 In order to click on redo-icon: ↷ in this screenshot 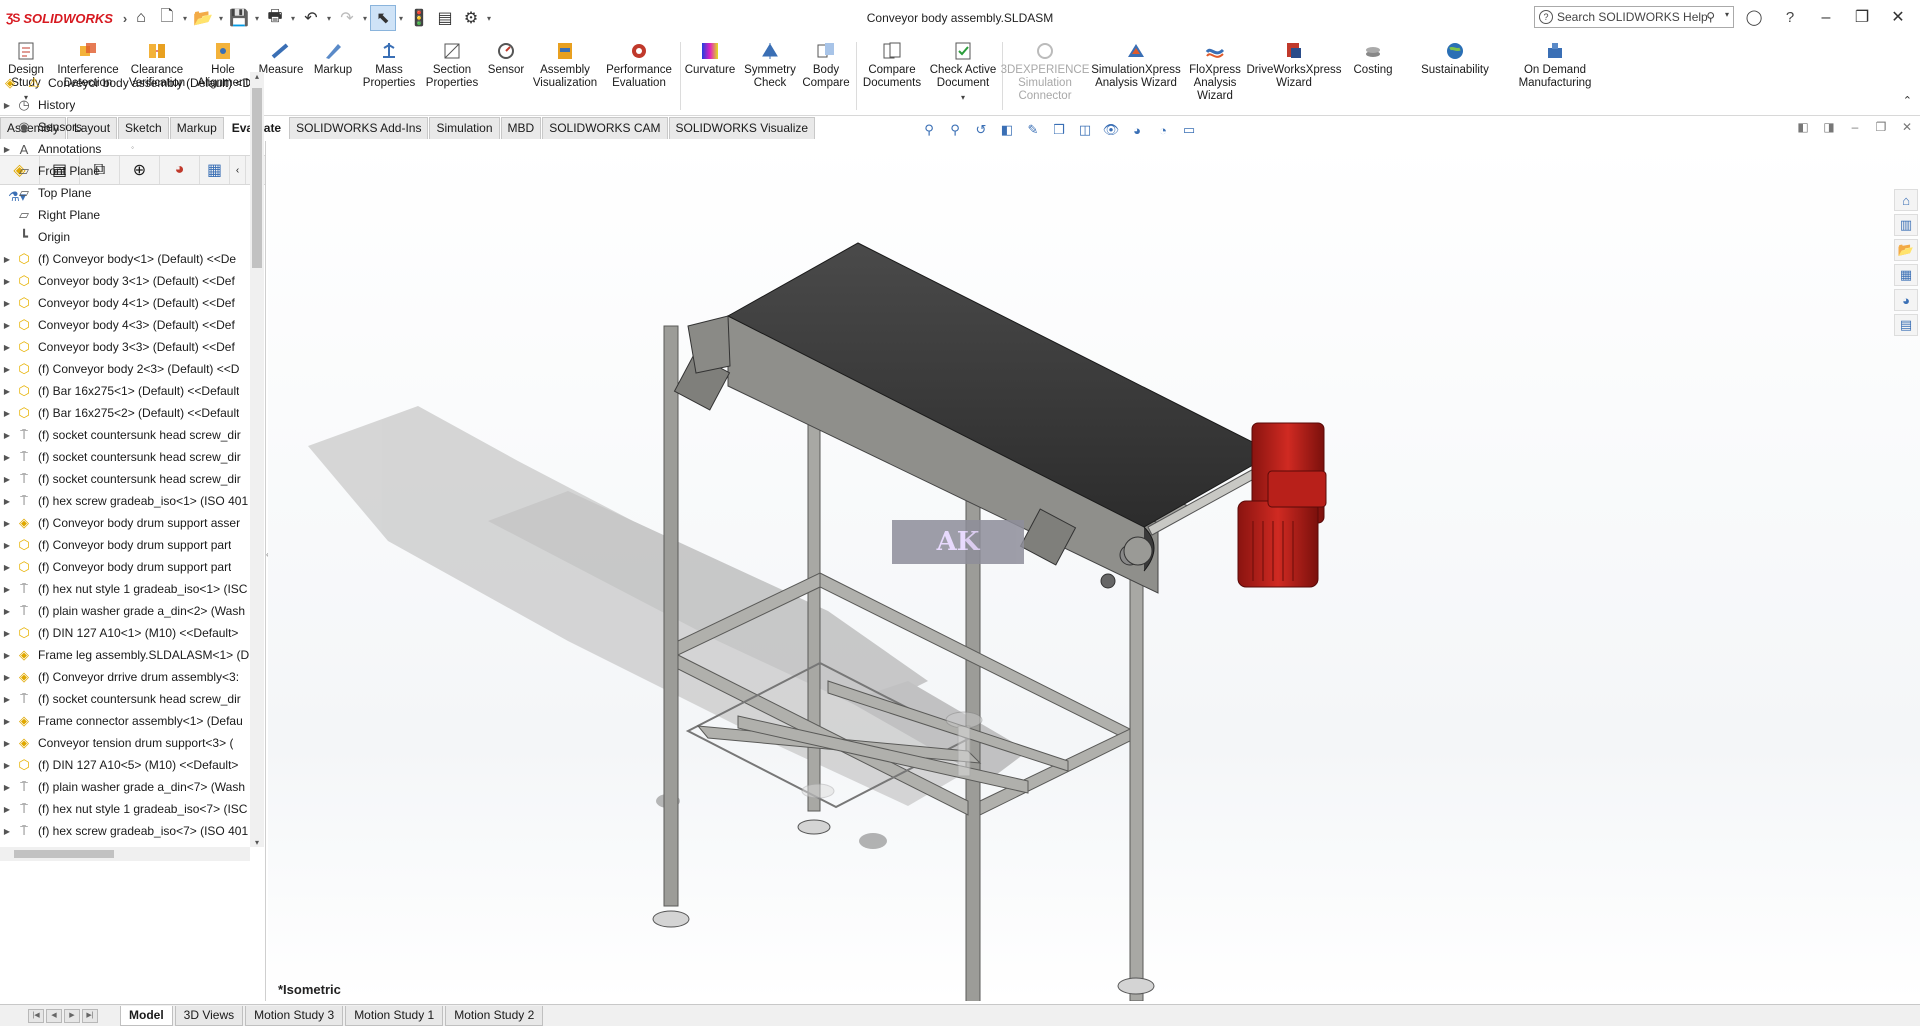, I will do `click(347, 18)`.